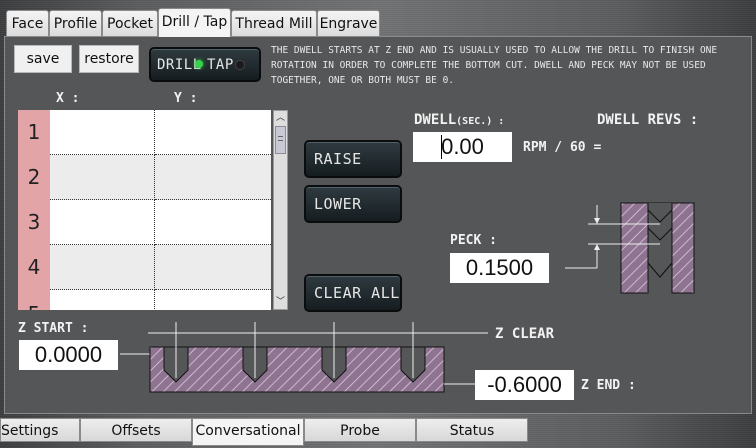 This screenshot has width=756, height=448. I want to click on tab-drill-tap: Drill / Tap, so click(194, 22).